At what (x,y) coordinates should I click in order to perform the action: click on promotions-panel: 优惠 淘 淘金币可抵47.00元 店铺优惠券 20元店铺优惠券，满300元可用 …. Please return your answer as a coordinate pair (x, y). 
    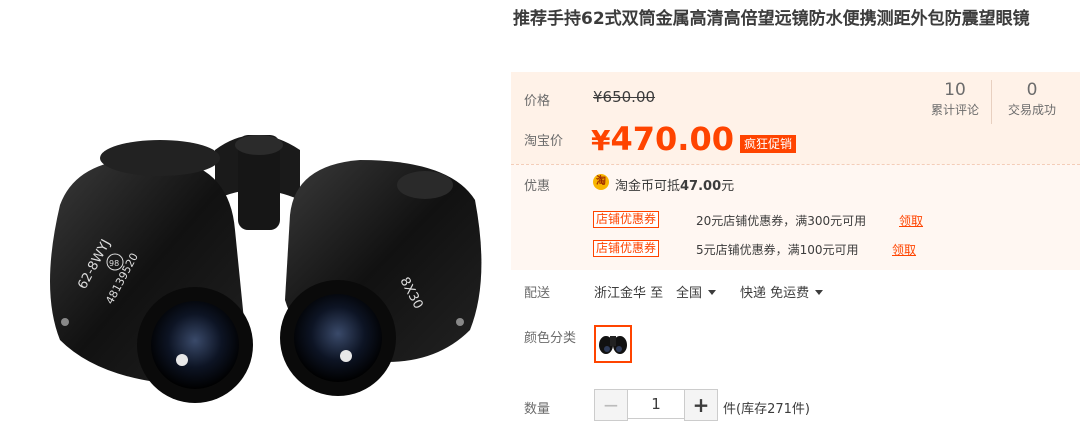
    Looking at the image, I should click on (795, 217).